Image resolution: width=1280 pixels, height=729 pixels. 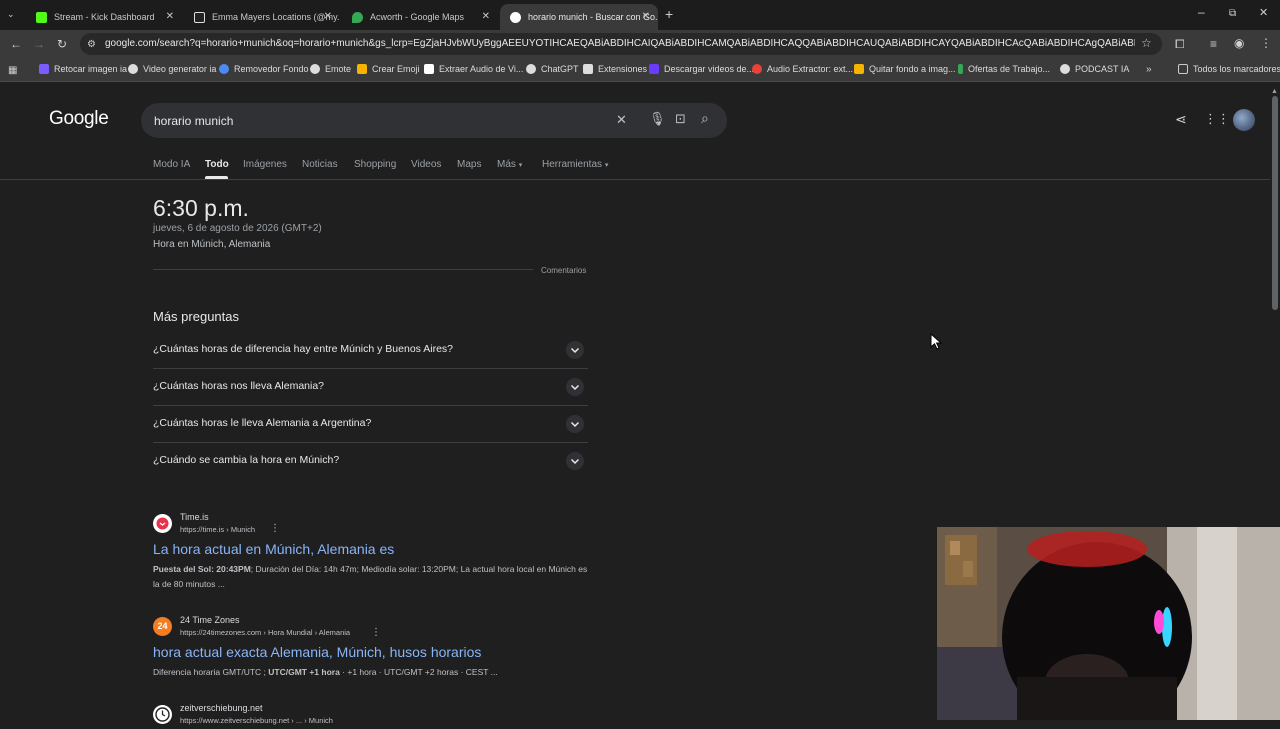 What do you see at coordinates (1236, 69) in the screenshot?
I see `all-bookmarks-label: Todos los marcadores` at bounding box center [1236, 69].